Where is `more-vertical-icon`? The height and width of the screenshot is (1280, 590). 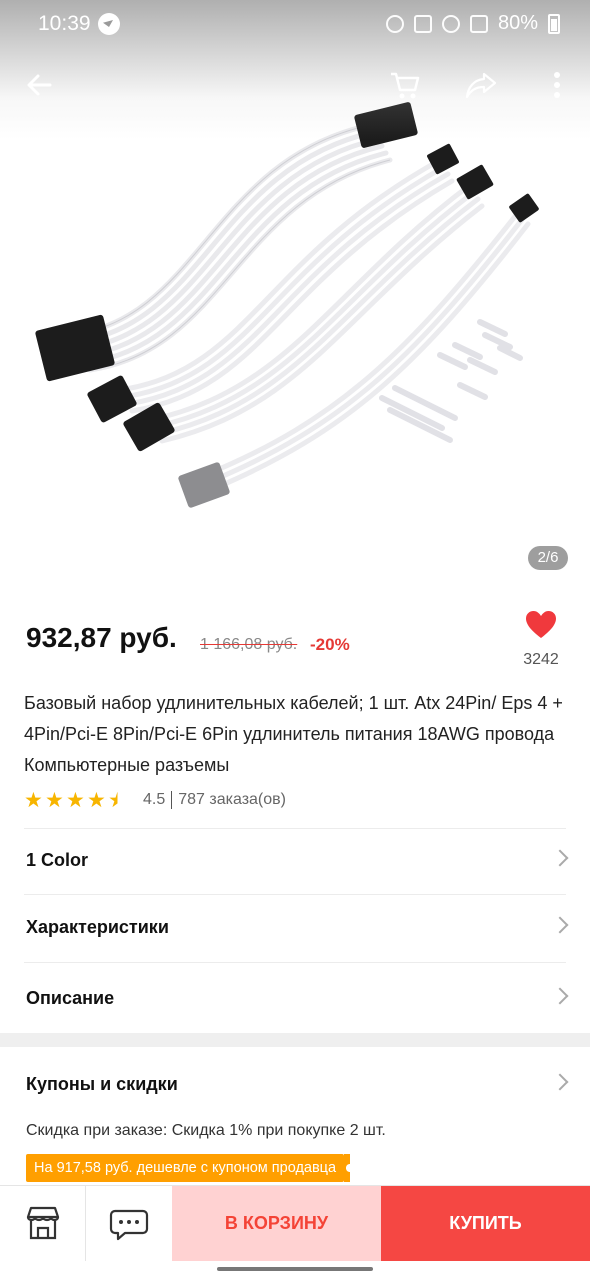 more-vertical-icon is located at coordinates (557, 85).